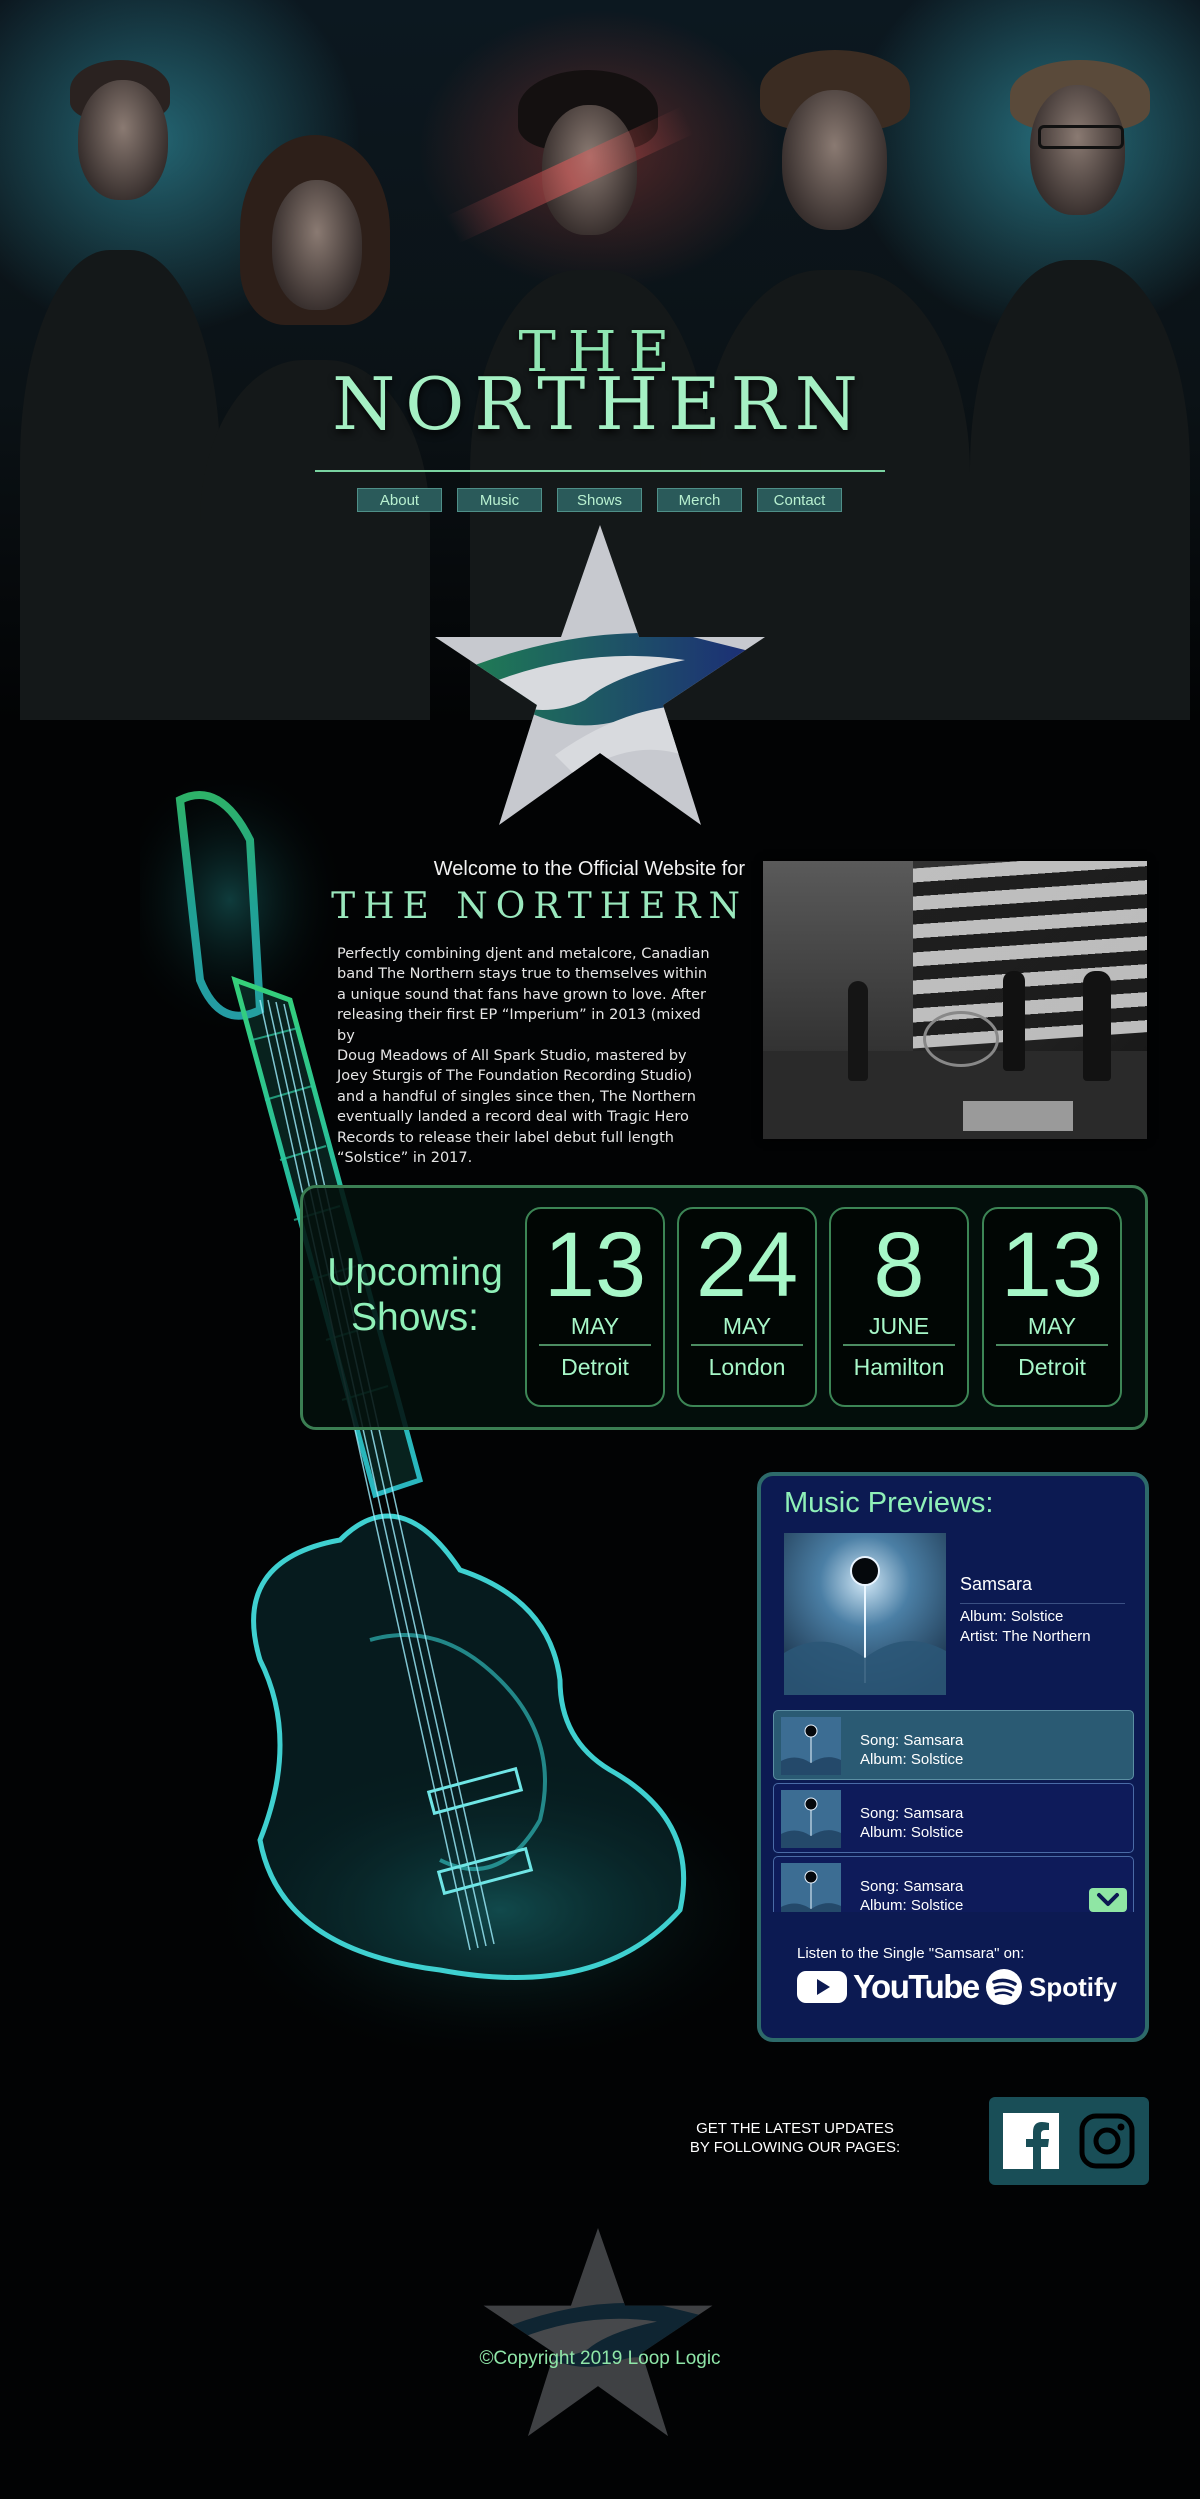 The image size is (1200, 2499). I want to click on facebook-icon, so click(1031, 2141).